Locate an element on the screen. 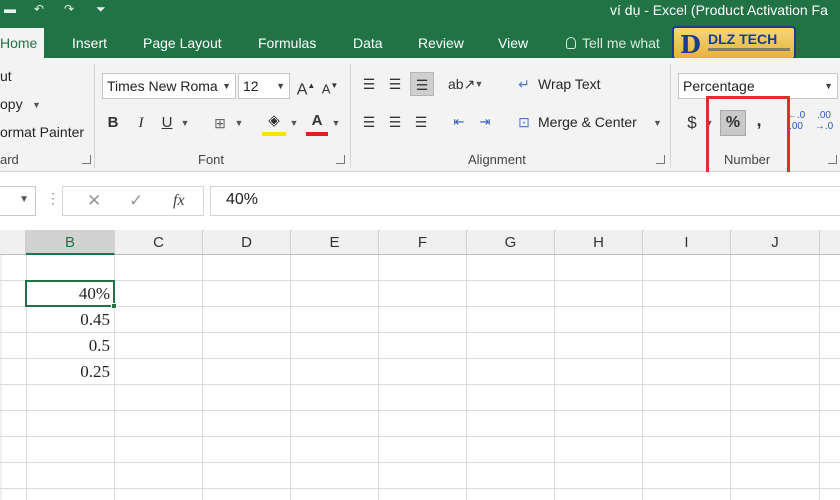  save-icon: ▬ is located at coordinates (10, 9).